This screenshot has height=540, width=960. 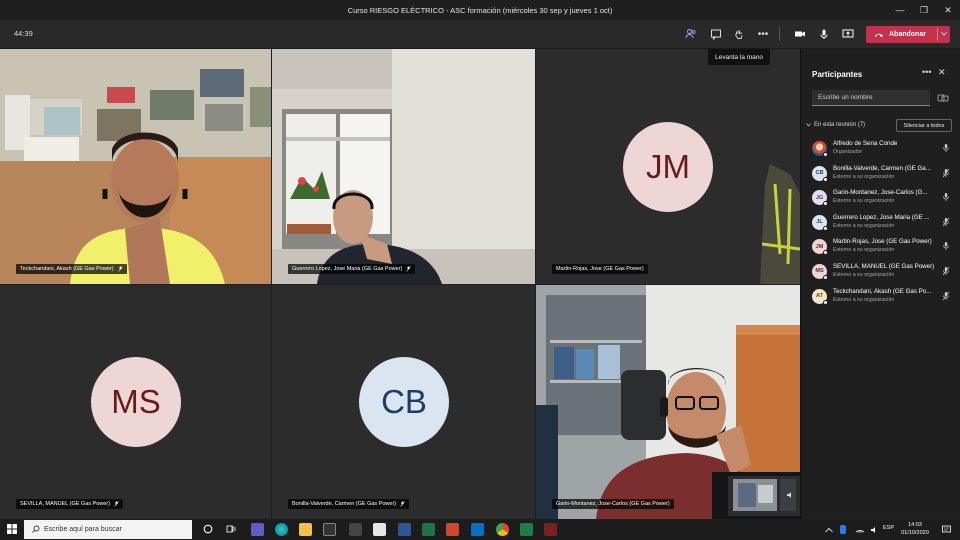 I want to click on close-icon: ✕, so click(x=942, y=72).